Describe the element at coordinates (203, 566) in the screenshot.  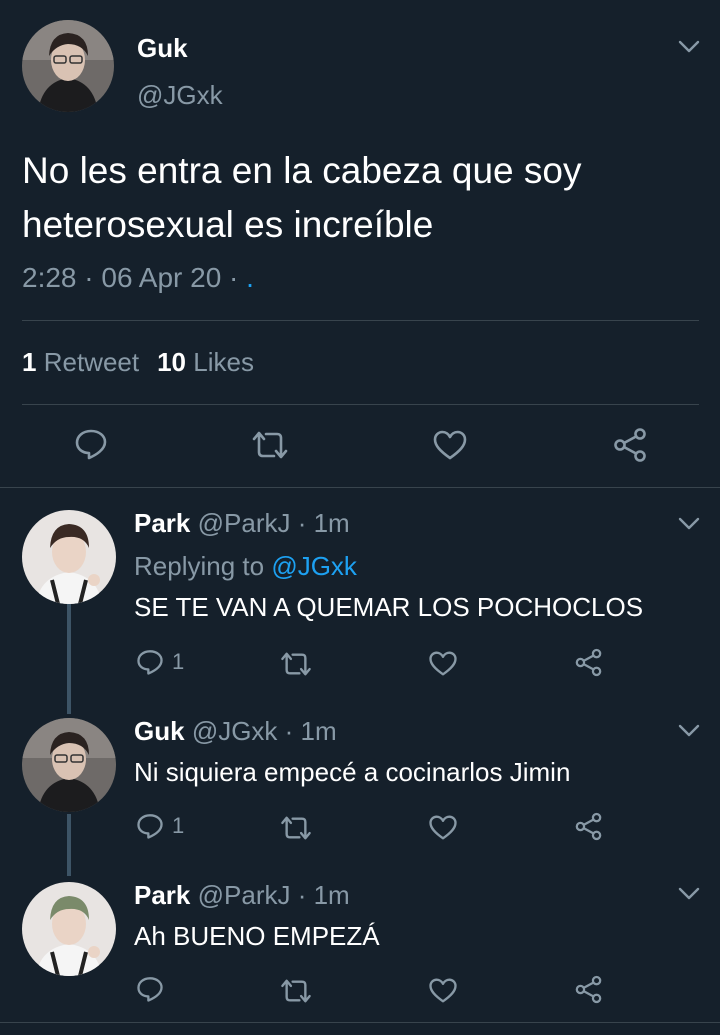
I see `replying-to-prefix: Replying to` at that location.